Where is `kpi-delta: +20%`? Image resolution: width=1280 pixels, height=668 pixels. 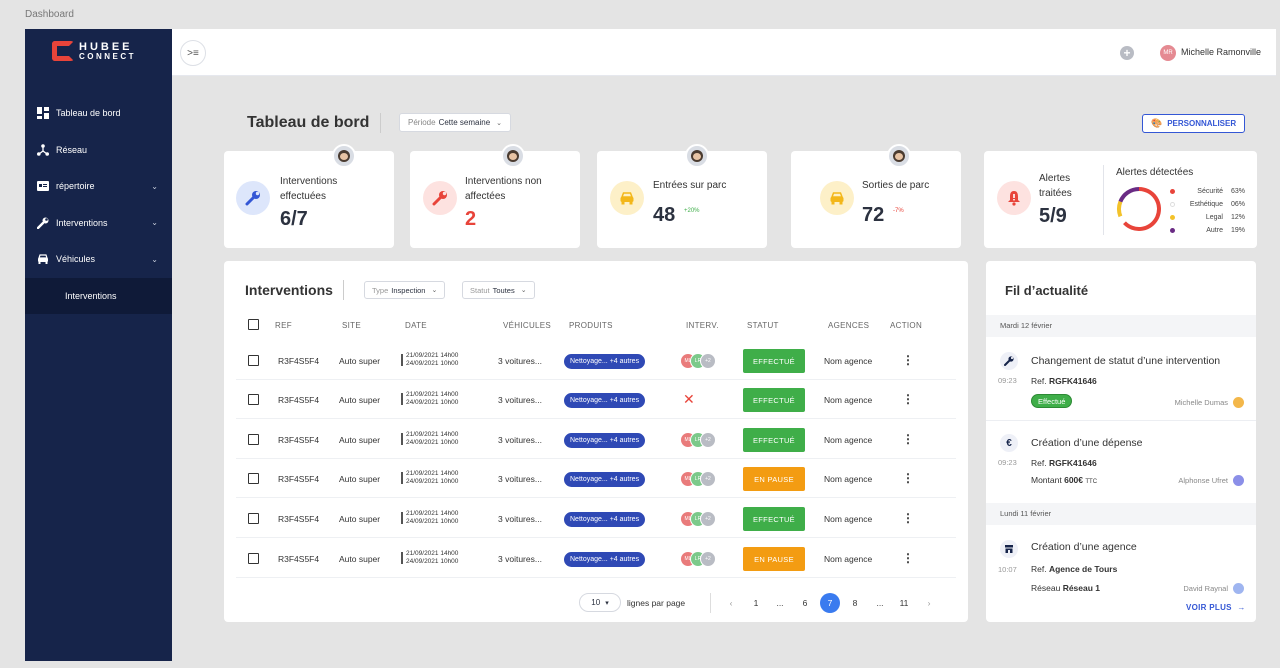 kpi-delta: +20% is located at coordinates (692, 211).